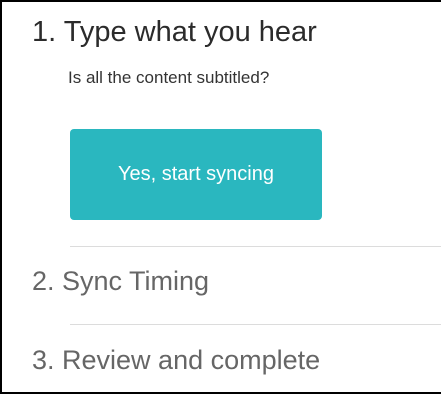 This screenshot has width=441, height=394. Describe the element at coordinates (169, 77) in the screenshot. I see `step-1-question: Is all the content subtitled?` at that location.